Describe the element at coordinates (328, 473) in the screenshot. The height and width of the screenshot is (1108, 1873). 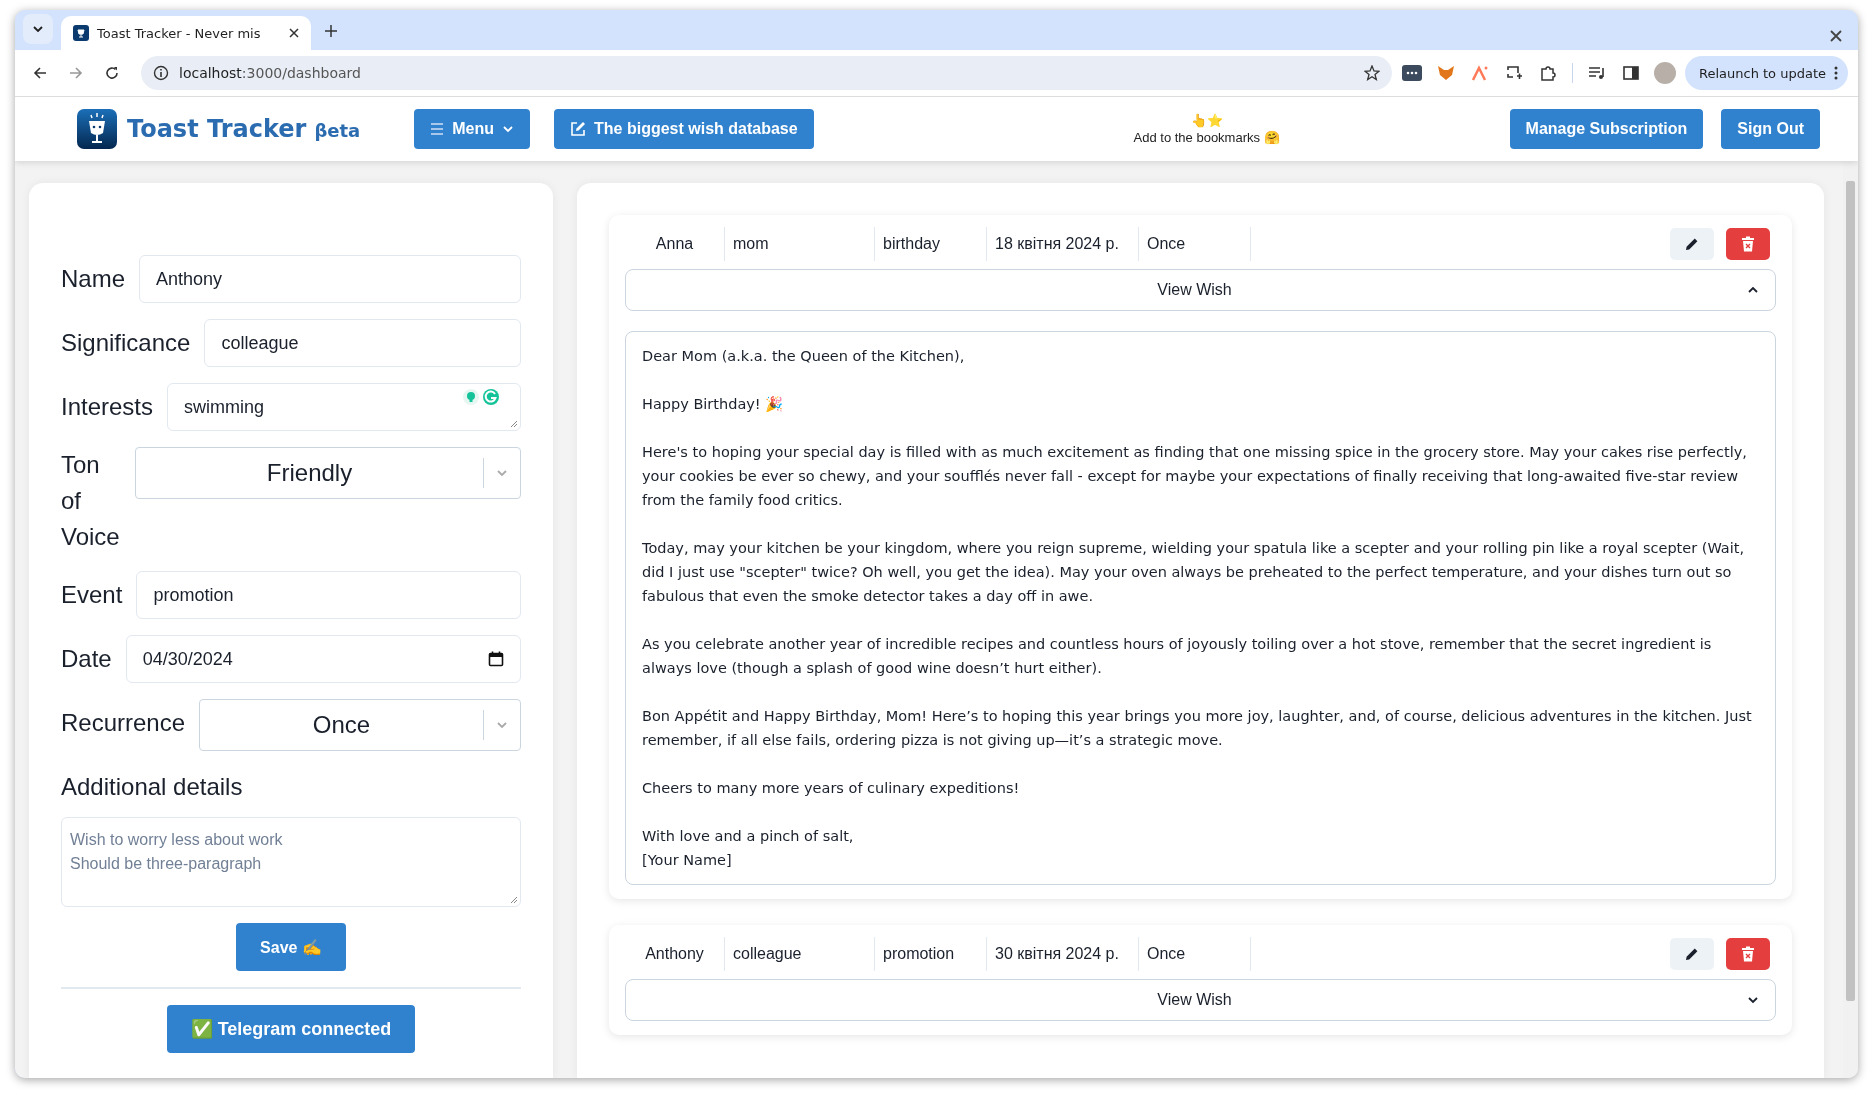
I see `select-dropdown: Friendly` at that location.